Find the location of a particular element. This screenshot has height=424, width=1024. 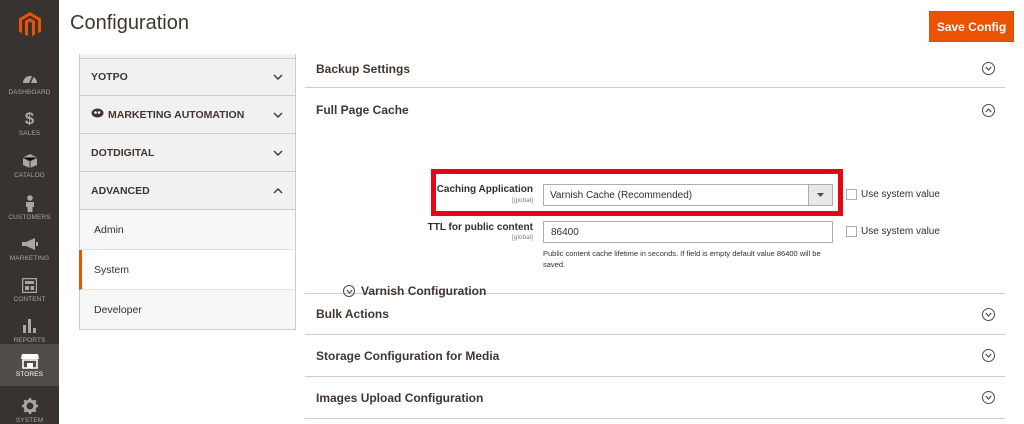

menu-item-dashboard: DASHBOARD is located at coordinates (29, 82).